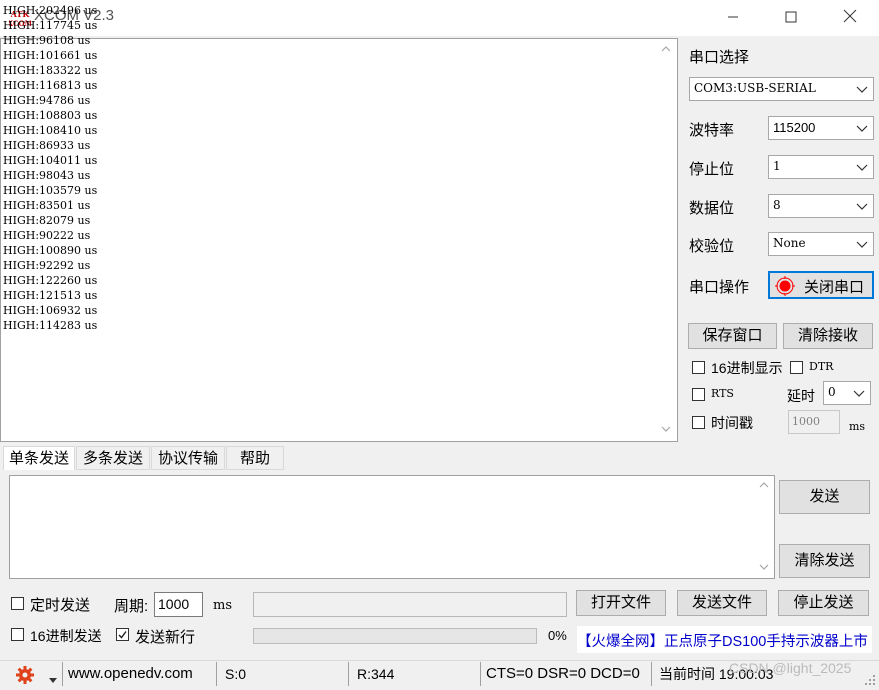 Image resolution: width=879 pixels, height=690 pixels. I want to click on parity-select: None, so click(821, 244).